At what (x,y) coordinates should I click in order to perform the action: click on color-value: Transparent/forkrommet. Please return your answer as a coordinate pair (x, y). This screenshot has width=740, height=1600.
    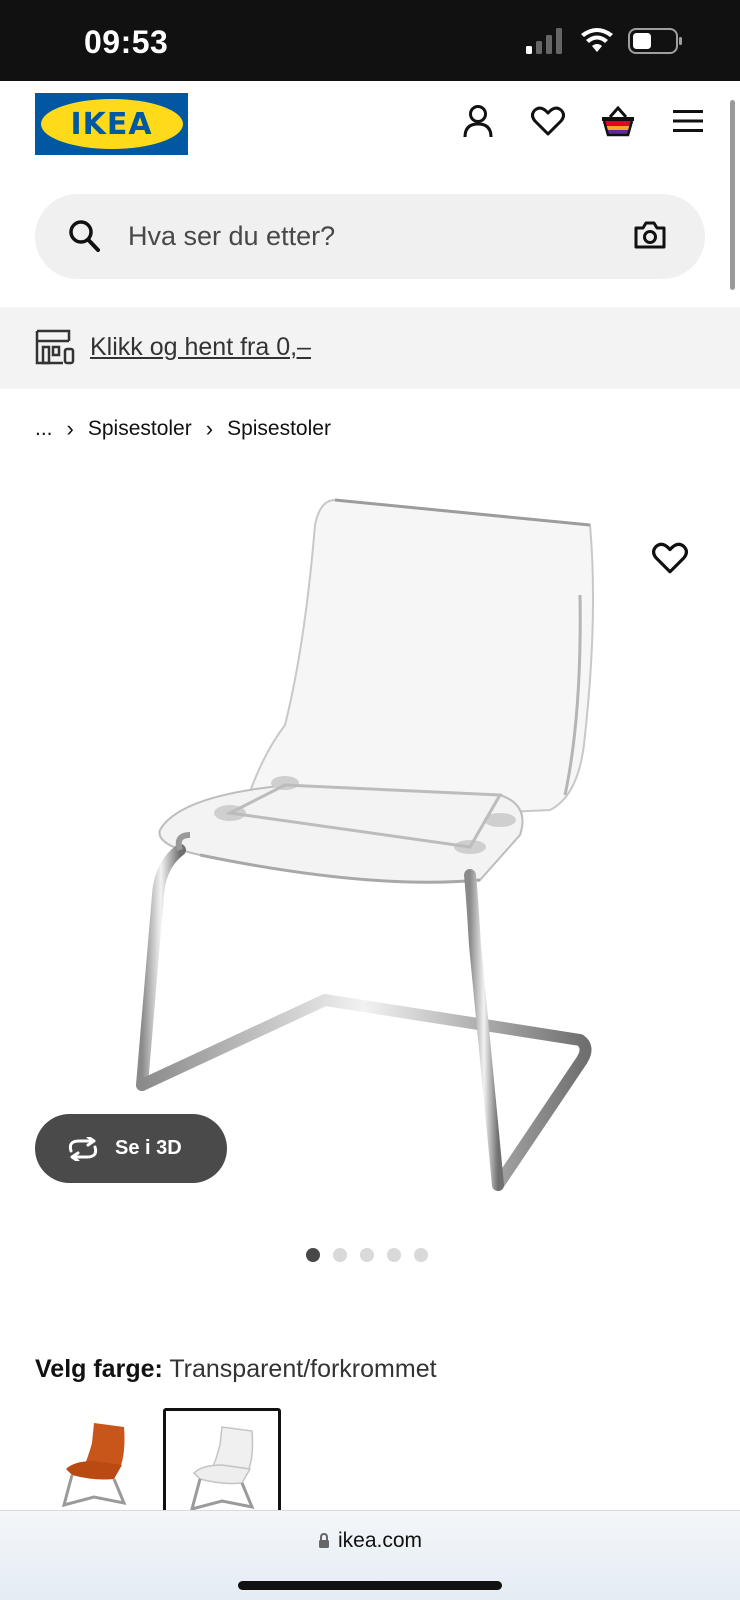
    Looking at the image, I should click on (303, 1369).